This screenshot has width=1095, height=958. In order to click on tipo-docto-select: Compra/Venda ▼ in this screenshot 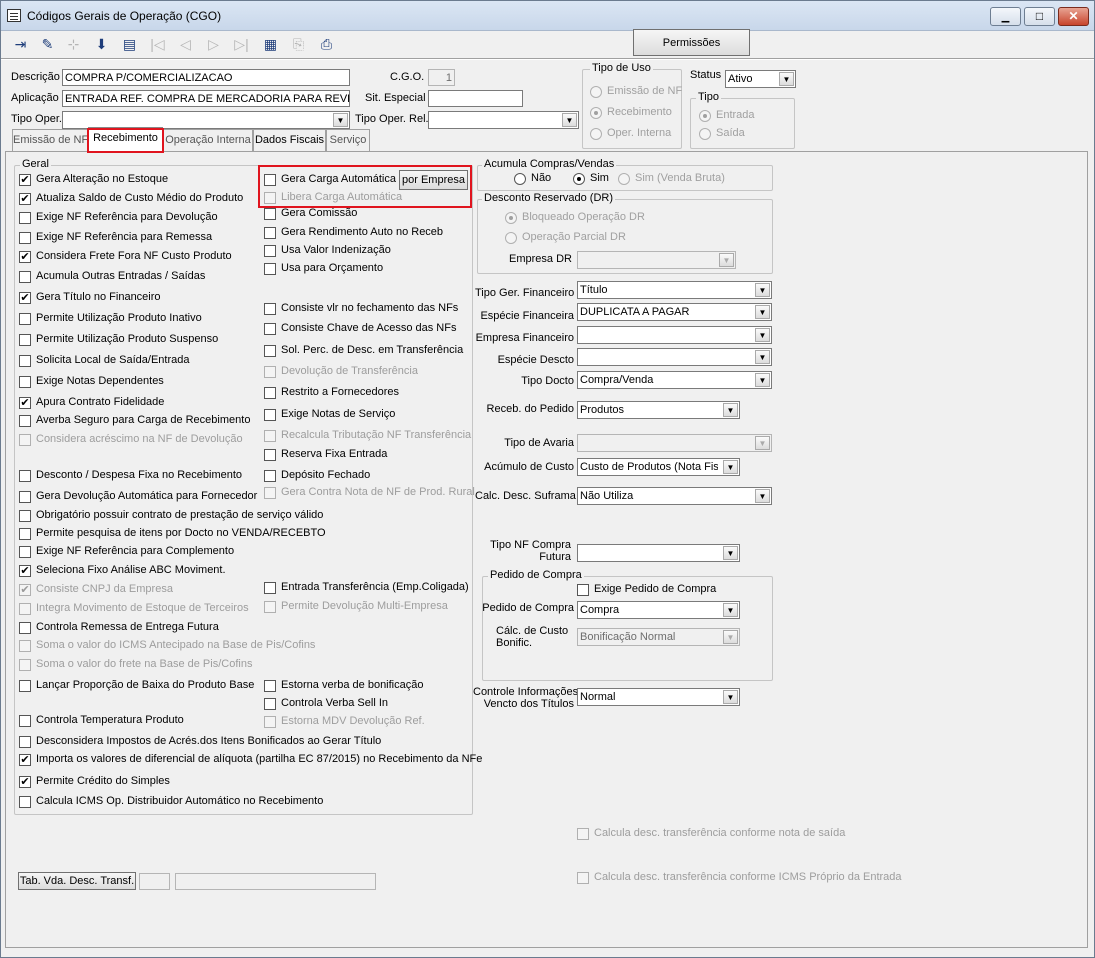, I will do `click(674, 380)`.